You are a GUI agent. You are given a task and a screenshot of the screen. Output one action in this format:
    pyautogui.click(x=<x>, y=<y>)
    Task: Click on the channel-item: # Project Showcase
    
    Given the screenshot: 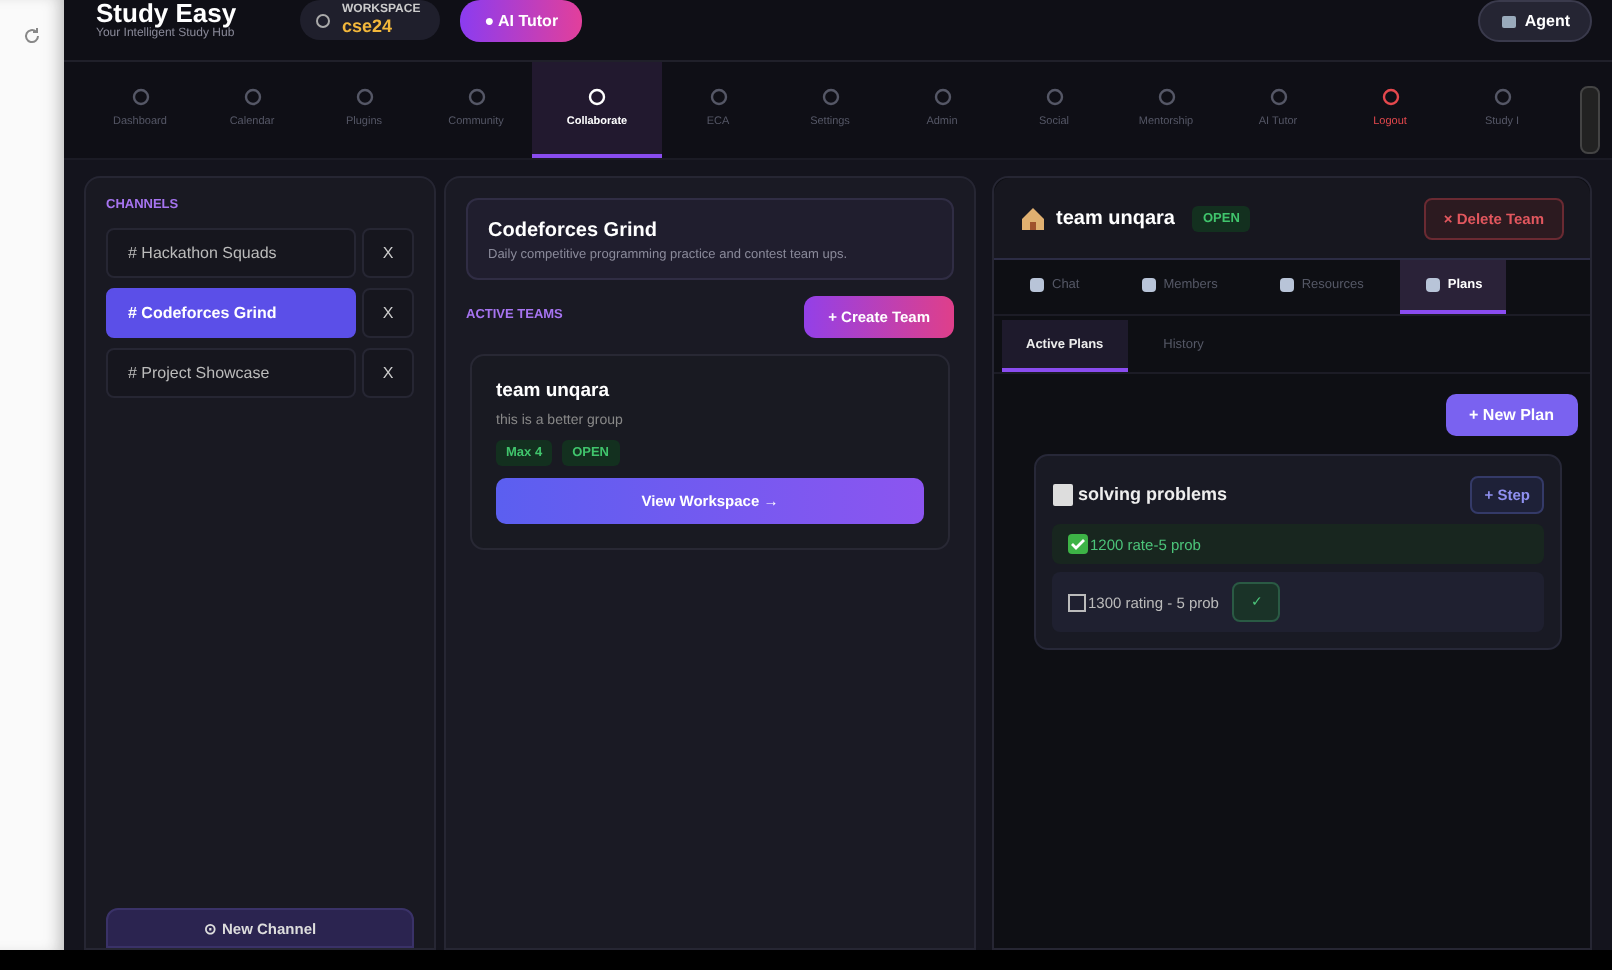 What is the action you would take?
    pyautogui.click(x=231, y=373)
    